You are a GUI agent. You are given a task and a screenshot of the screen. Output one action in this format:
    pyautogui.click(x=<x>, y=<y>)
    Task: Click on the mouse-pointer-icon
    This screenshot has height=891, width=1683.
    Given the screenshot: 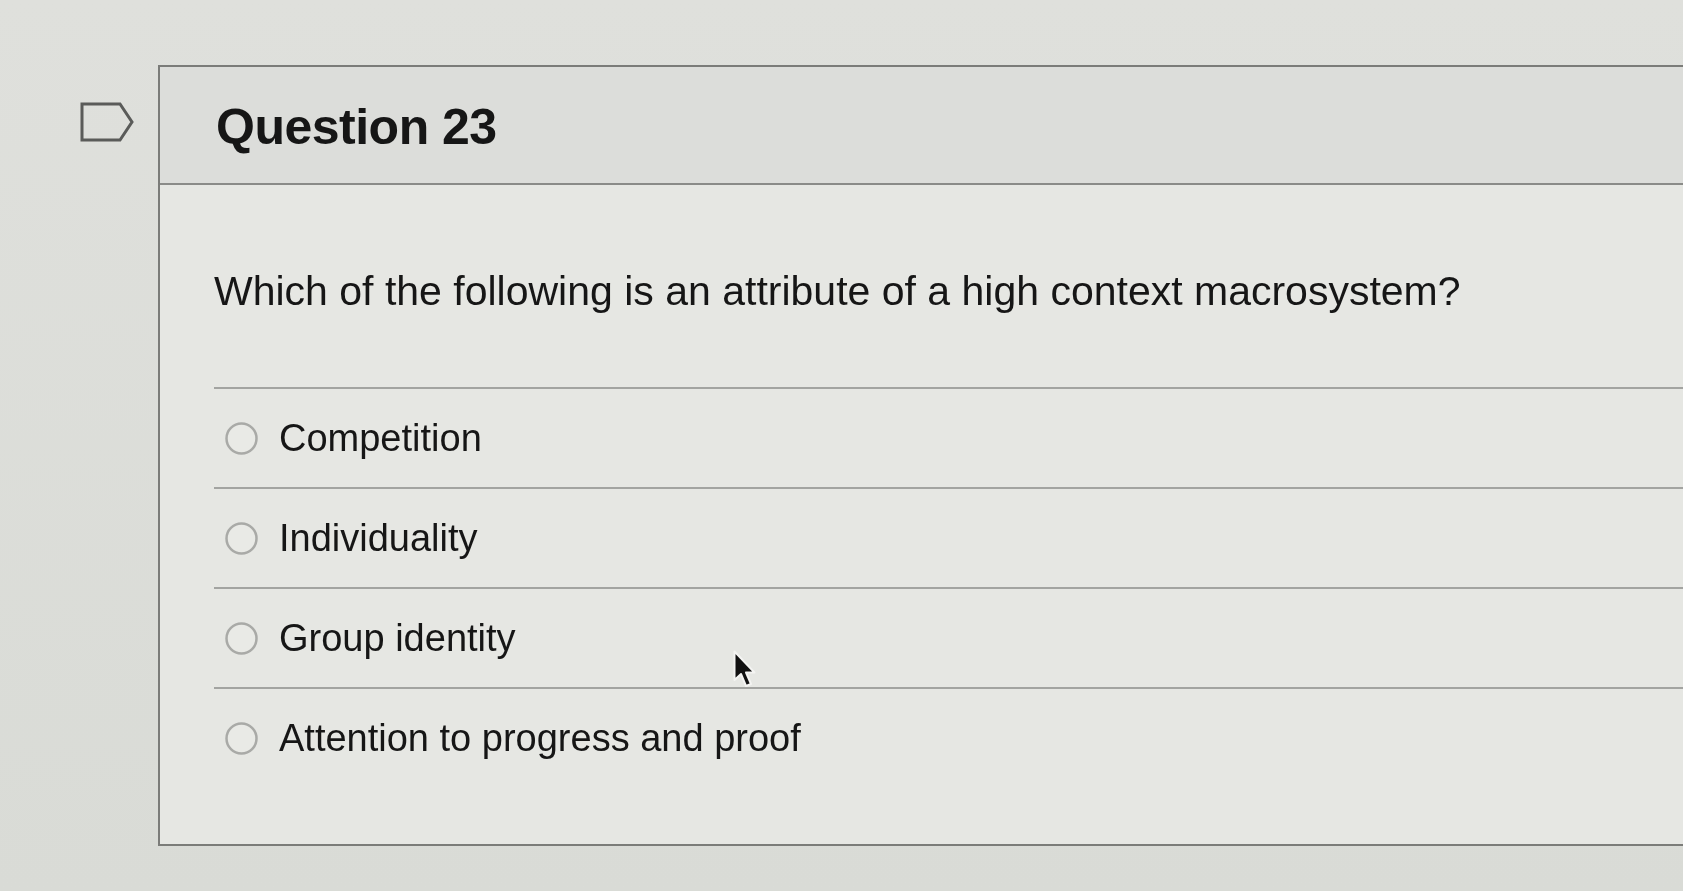 What is the action you would take?
    pyautogui.click(x=744, y=669)
    